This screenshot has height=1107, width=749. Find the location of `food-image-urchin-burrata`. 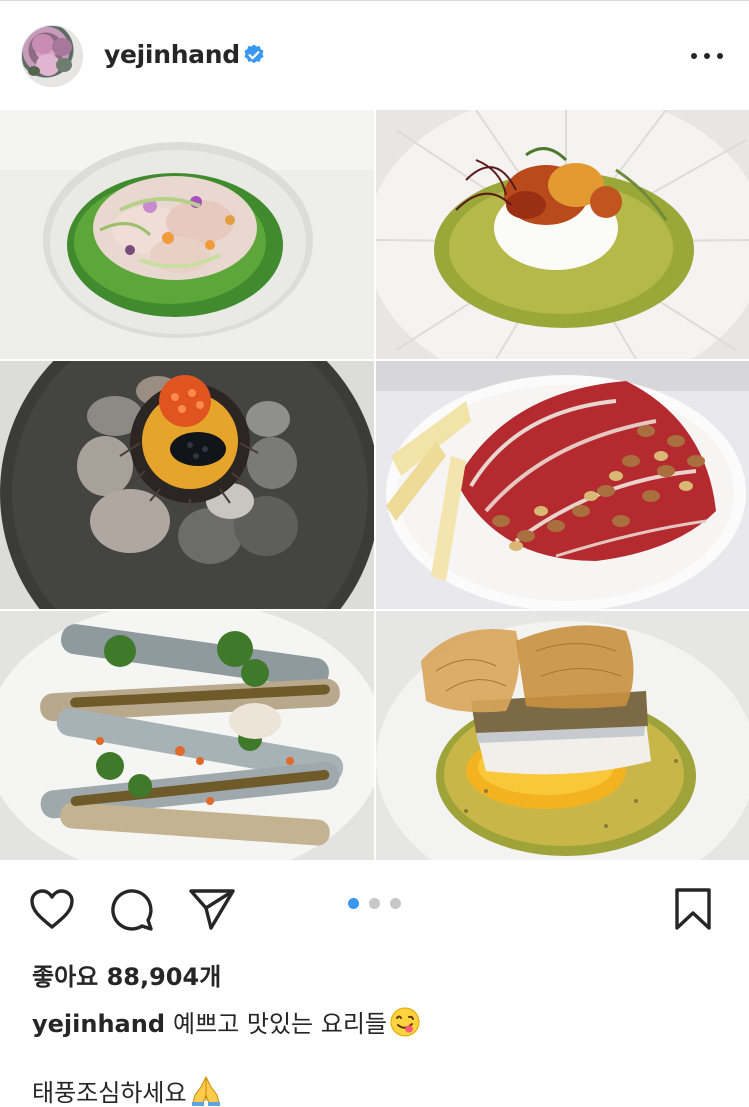

food-image-urchin-burrata is located at coordinates (562, 234).